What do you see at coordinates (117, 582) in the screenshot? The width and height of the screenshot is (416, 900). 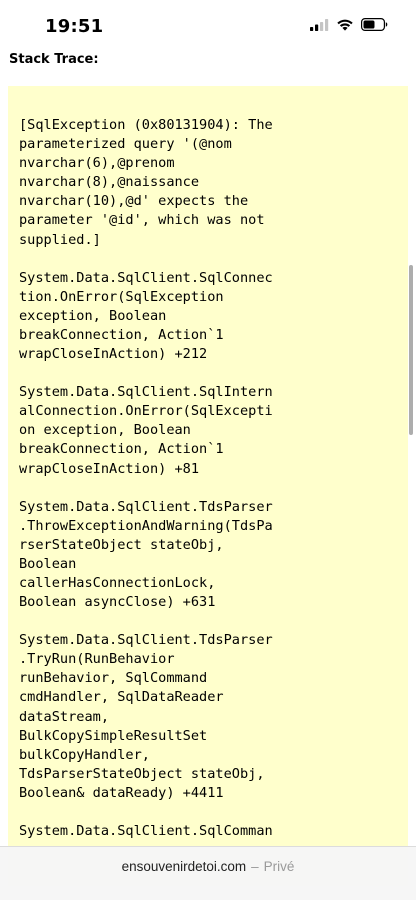 I see `trace-line: callerHasConnectionLock,` at bounding box center [117, 582].